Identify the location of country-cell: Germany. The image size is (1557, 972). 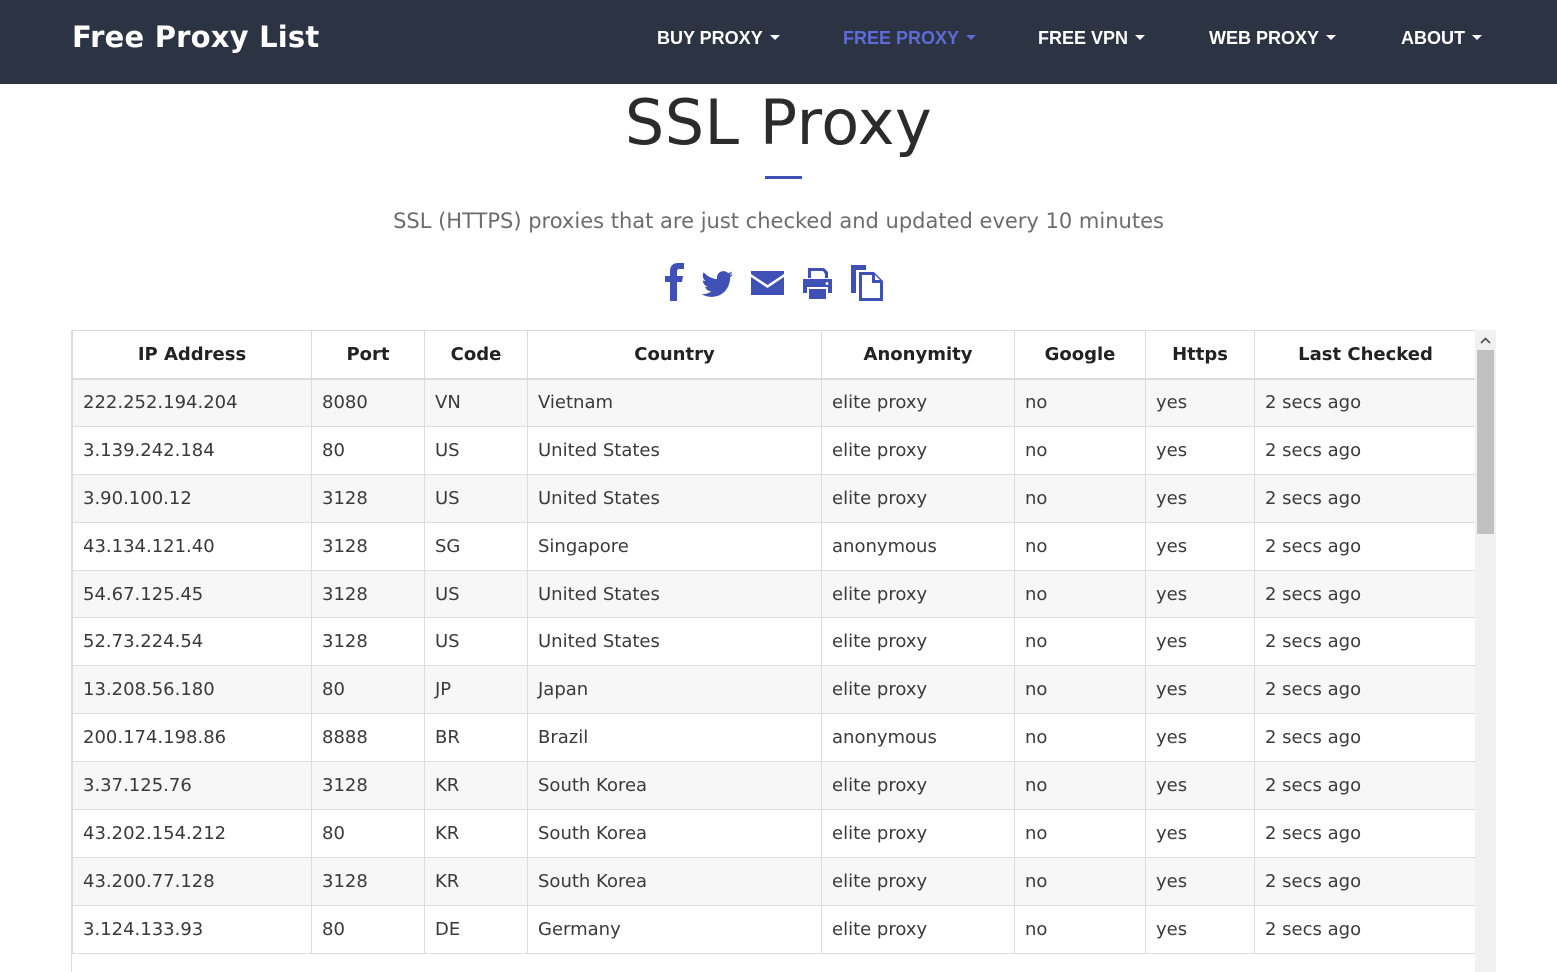
(674, 929).